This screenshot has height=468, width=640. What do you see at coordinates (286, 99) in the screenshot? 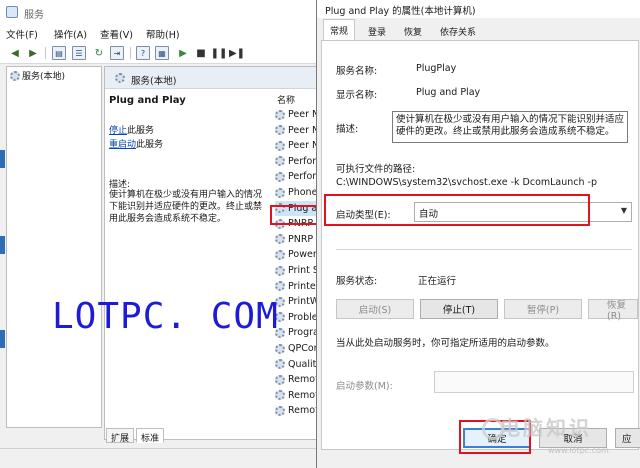
I see `column-header-name: 名称` at bounding box center [286, 99].